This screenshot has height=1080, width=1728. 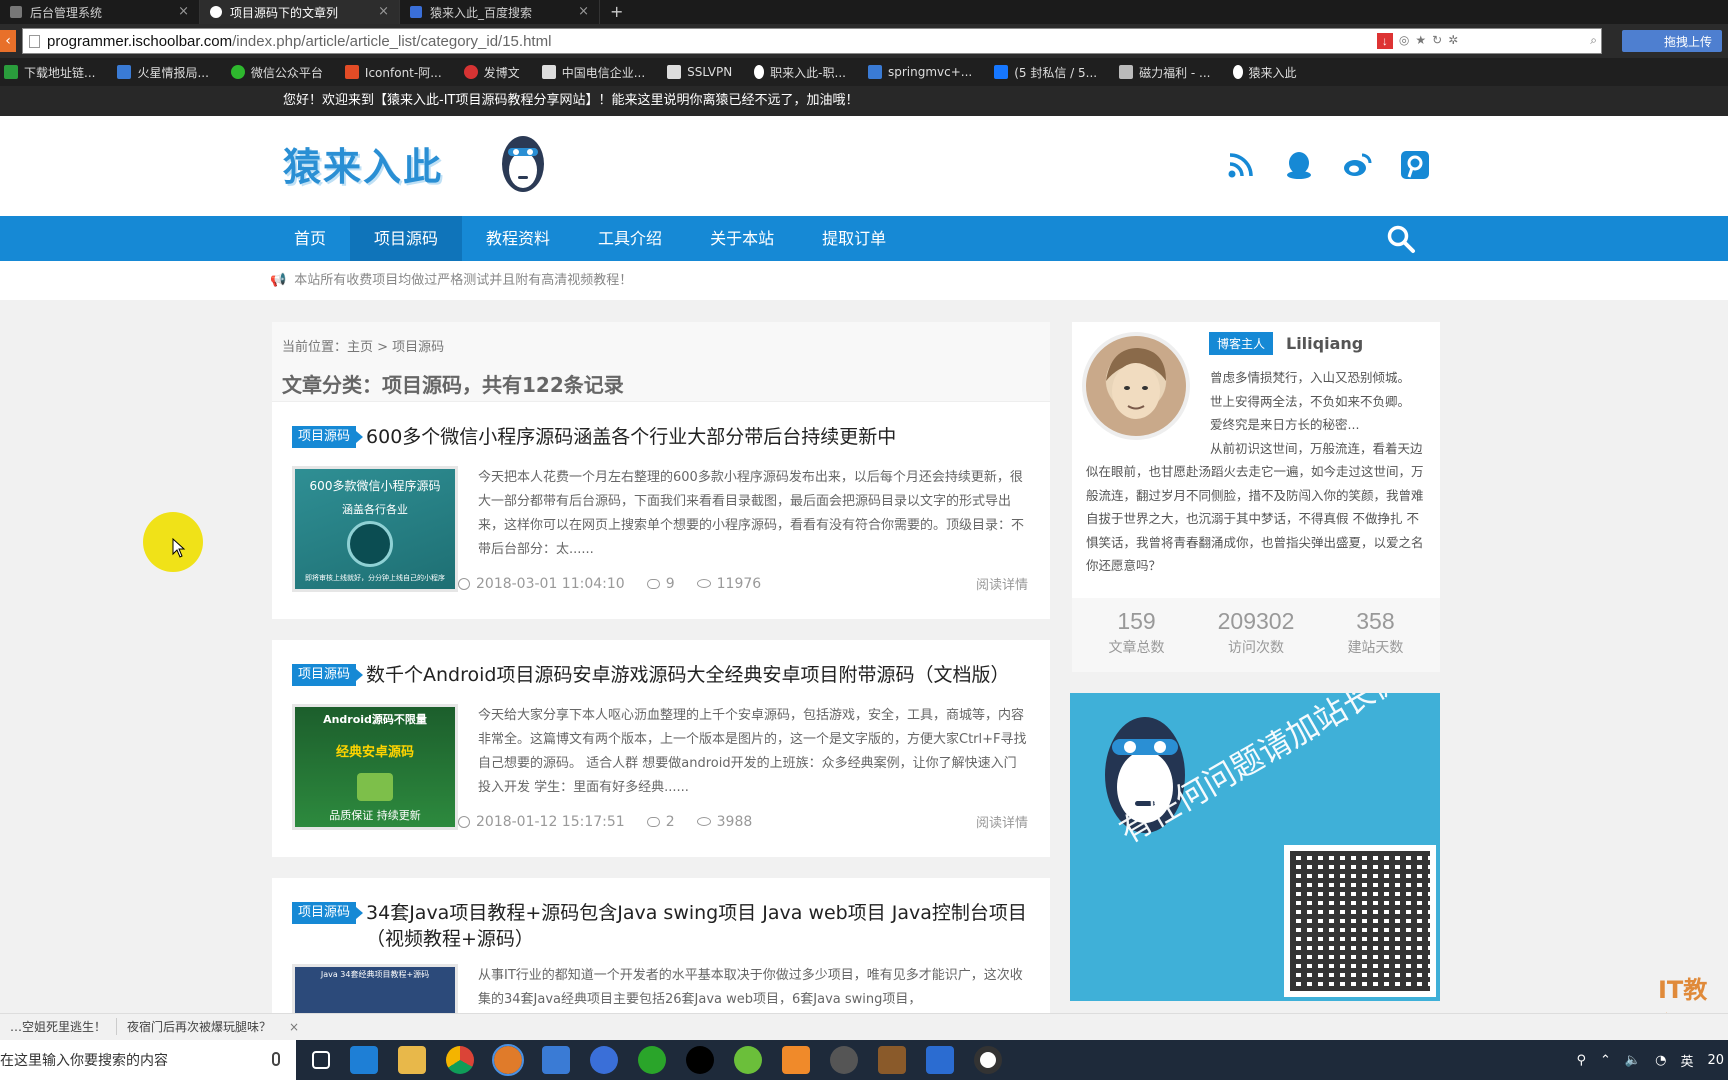 What do you see at coordinates (1581, 1060) in the screenshot?
I see `people-icon: ⚲` at bounding box center [1581, 1060].